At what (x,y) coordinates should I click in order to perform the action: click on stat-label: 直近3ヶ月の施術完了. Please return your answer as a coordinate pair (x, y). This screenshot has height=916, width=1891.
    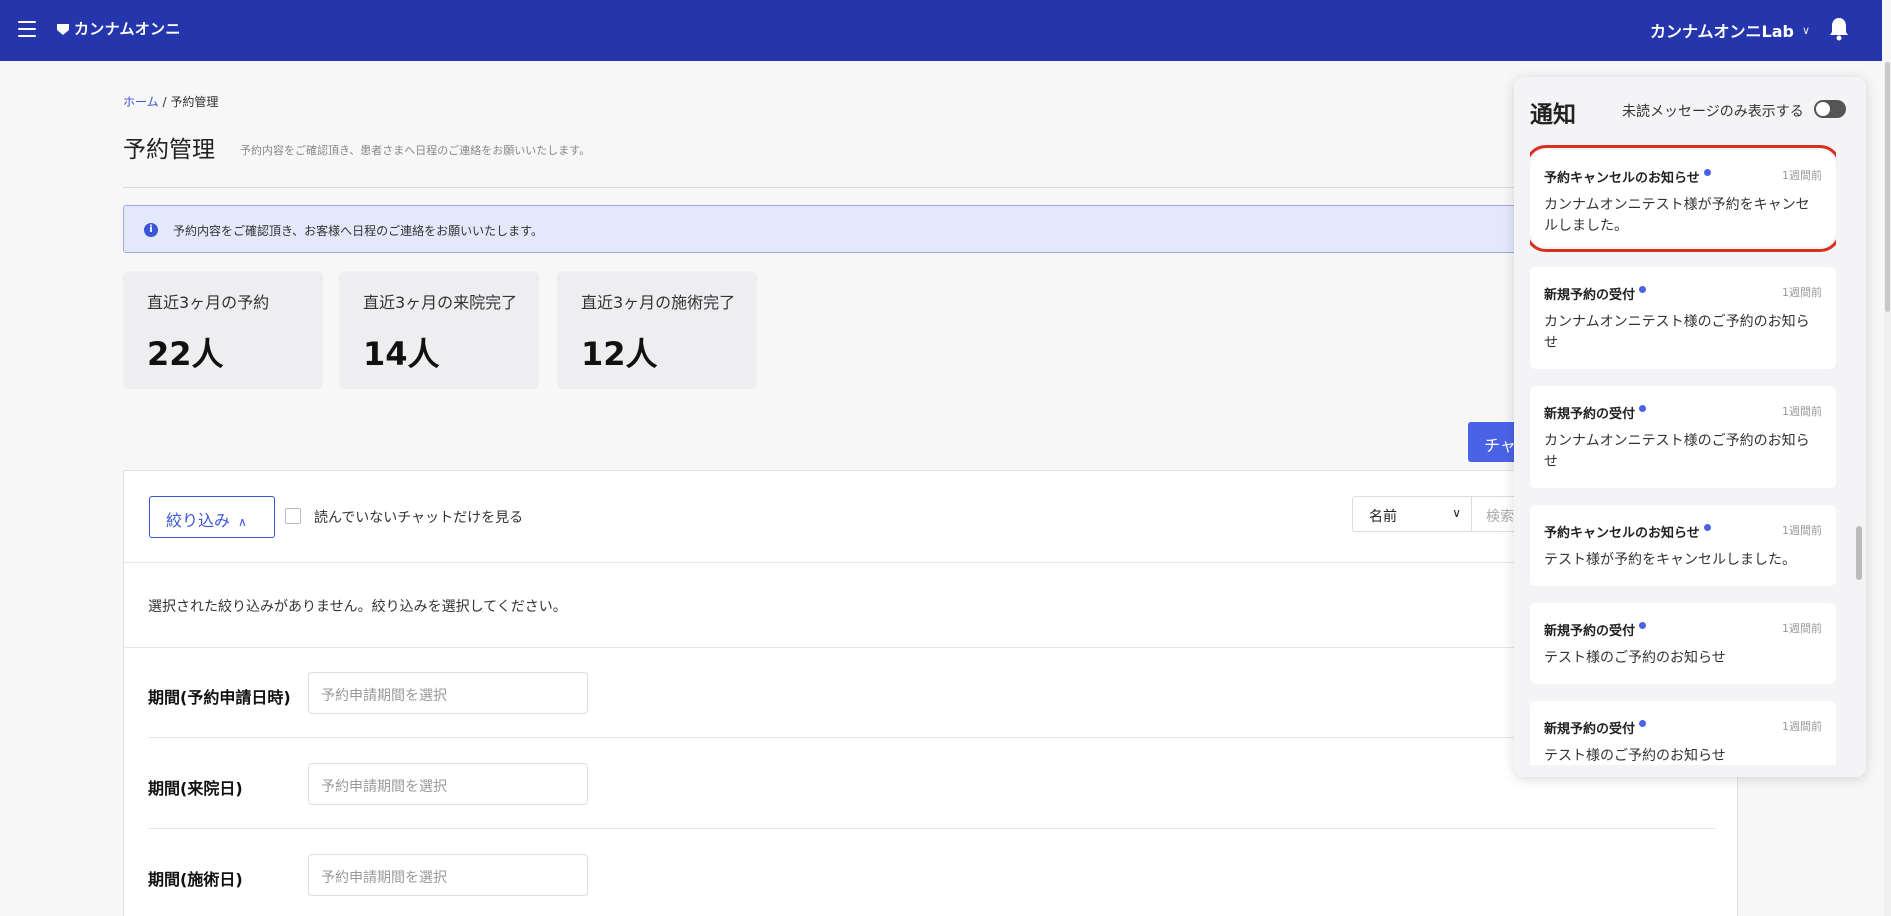
    Looking at the image, I should click on (658, 302).